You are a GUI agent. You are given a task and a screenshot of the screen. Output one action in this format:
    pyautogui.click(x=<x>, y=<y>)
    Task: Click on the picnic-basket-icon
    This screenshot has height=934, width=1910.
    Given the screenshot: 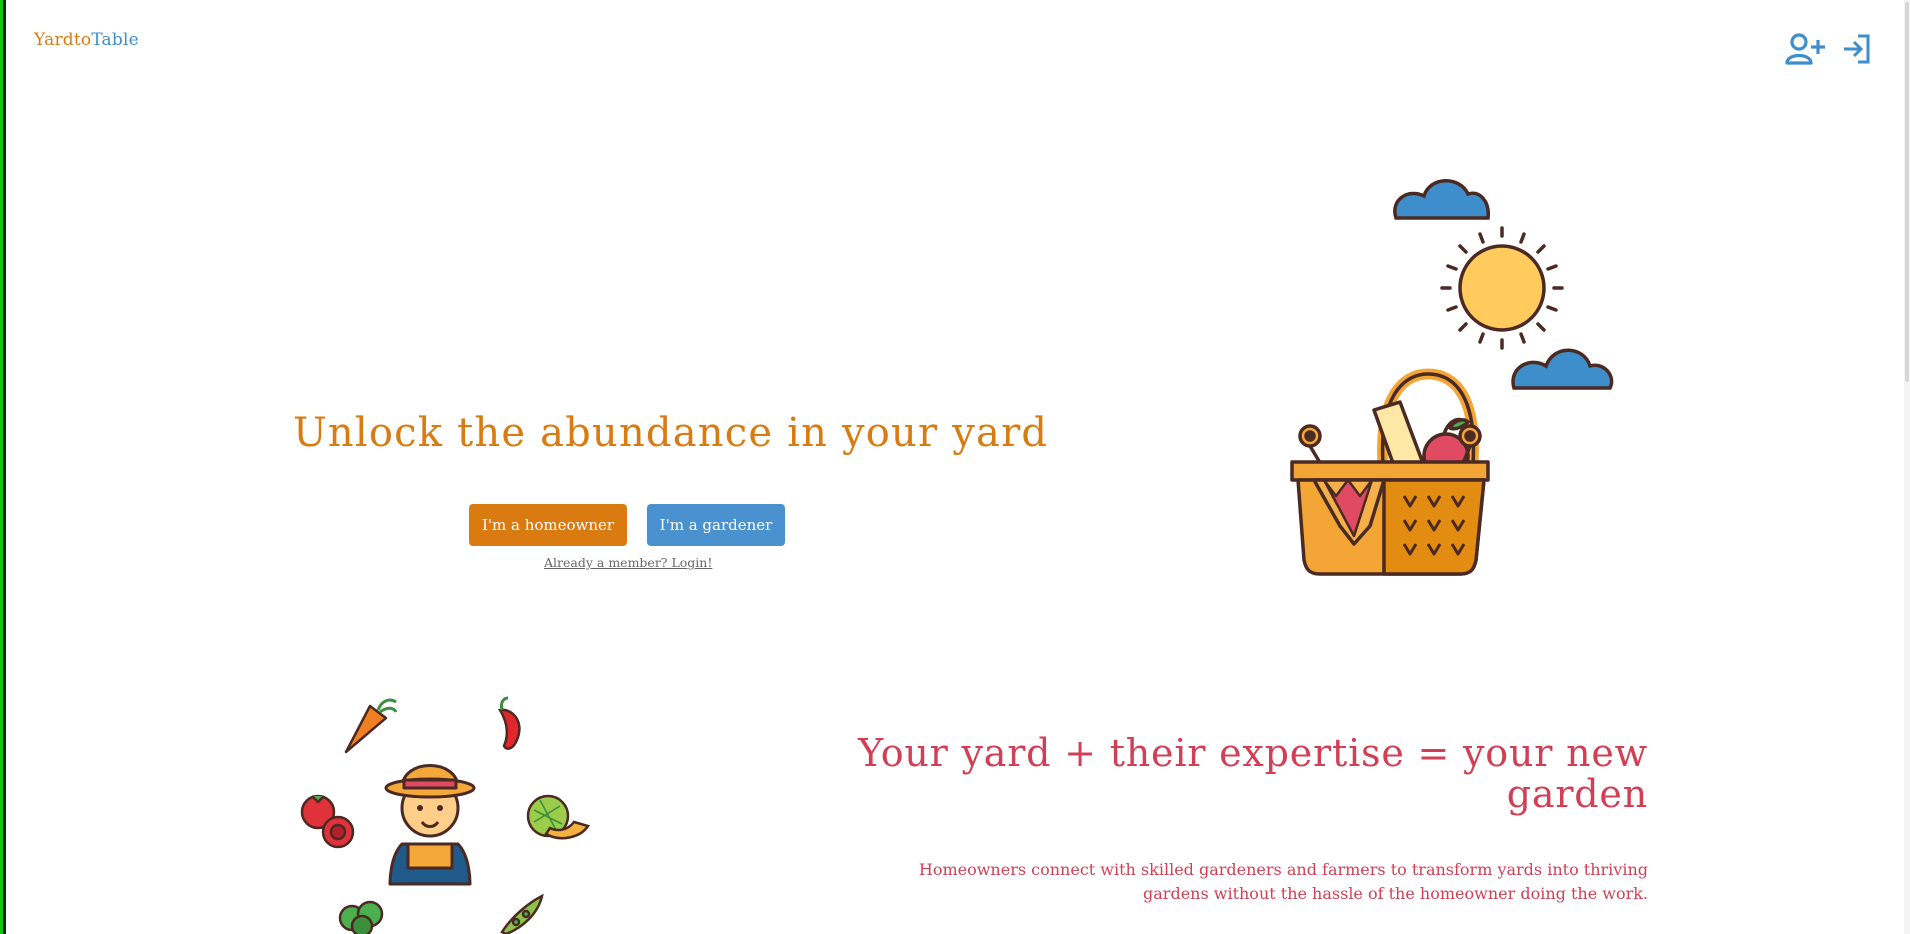 What is the action you would take?
    pyautogui.click(x=1390, y=472)
    